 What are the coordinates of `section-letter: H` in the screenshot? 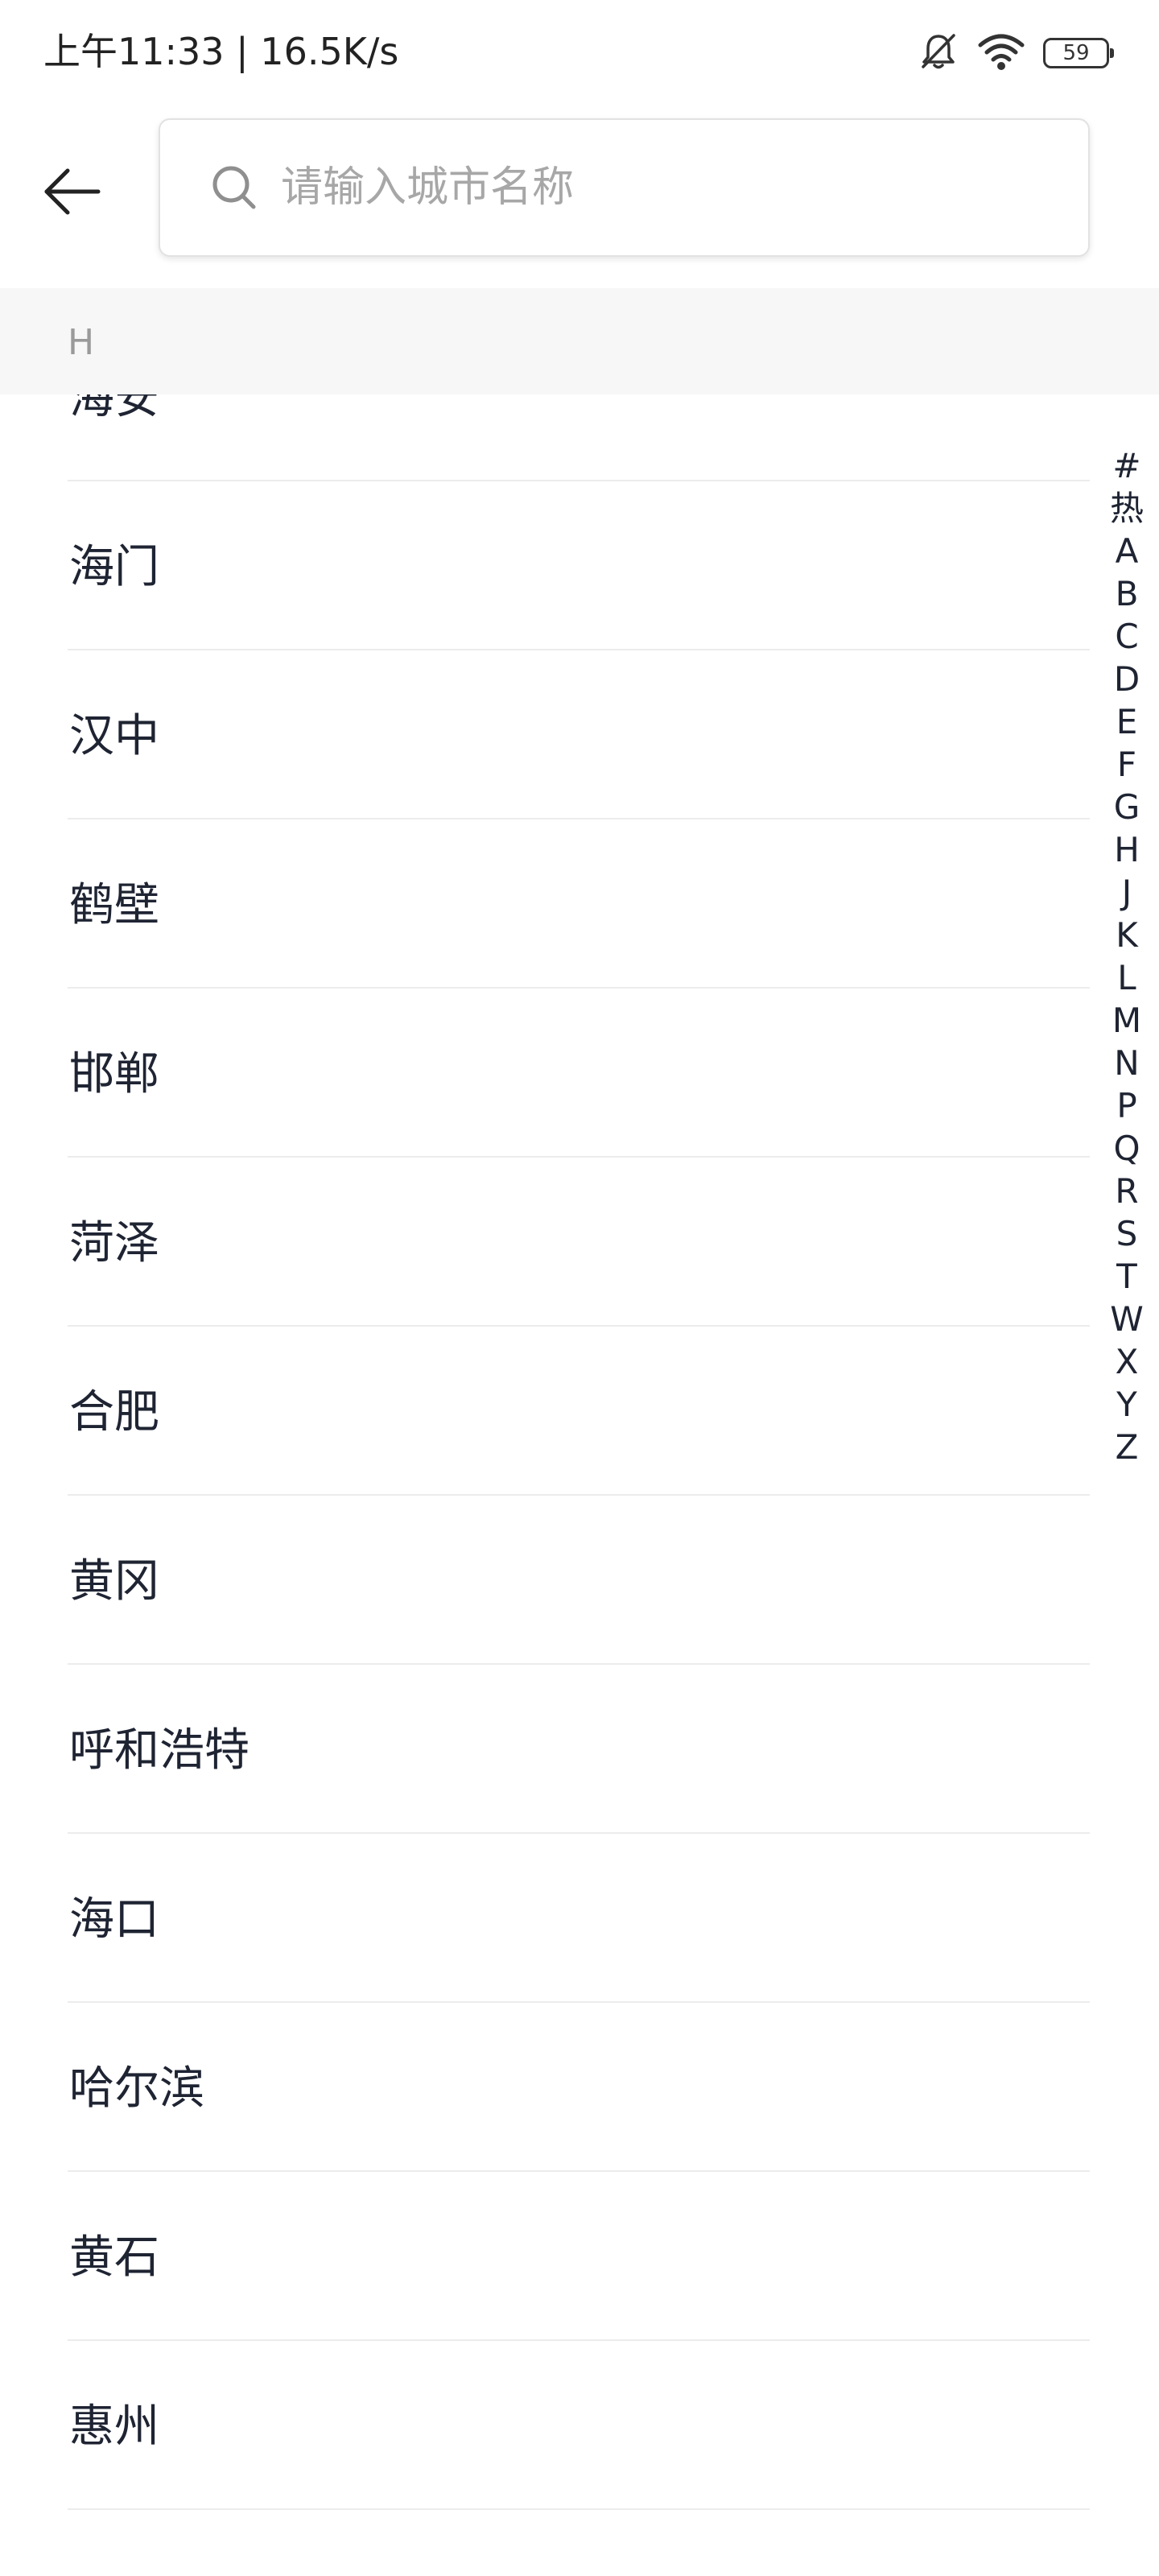 It's located at (81, 342).